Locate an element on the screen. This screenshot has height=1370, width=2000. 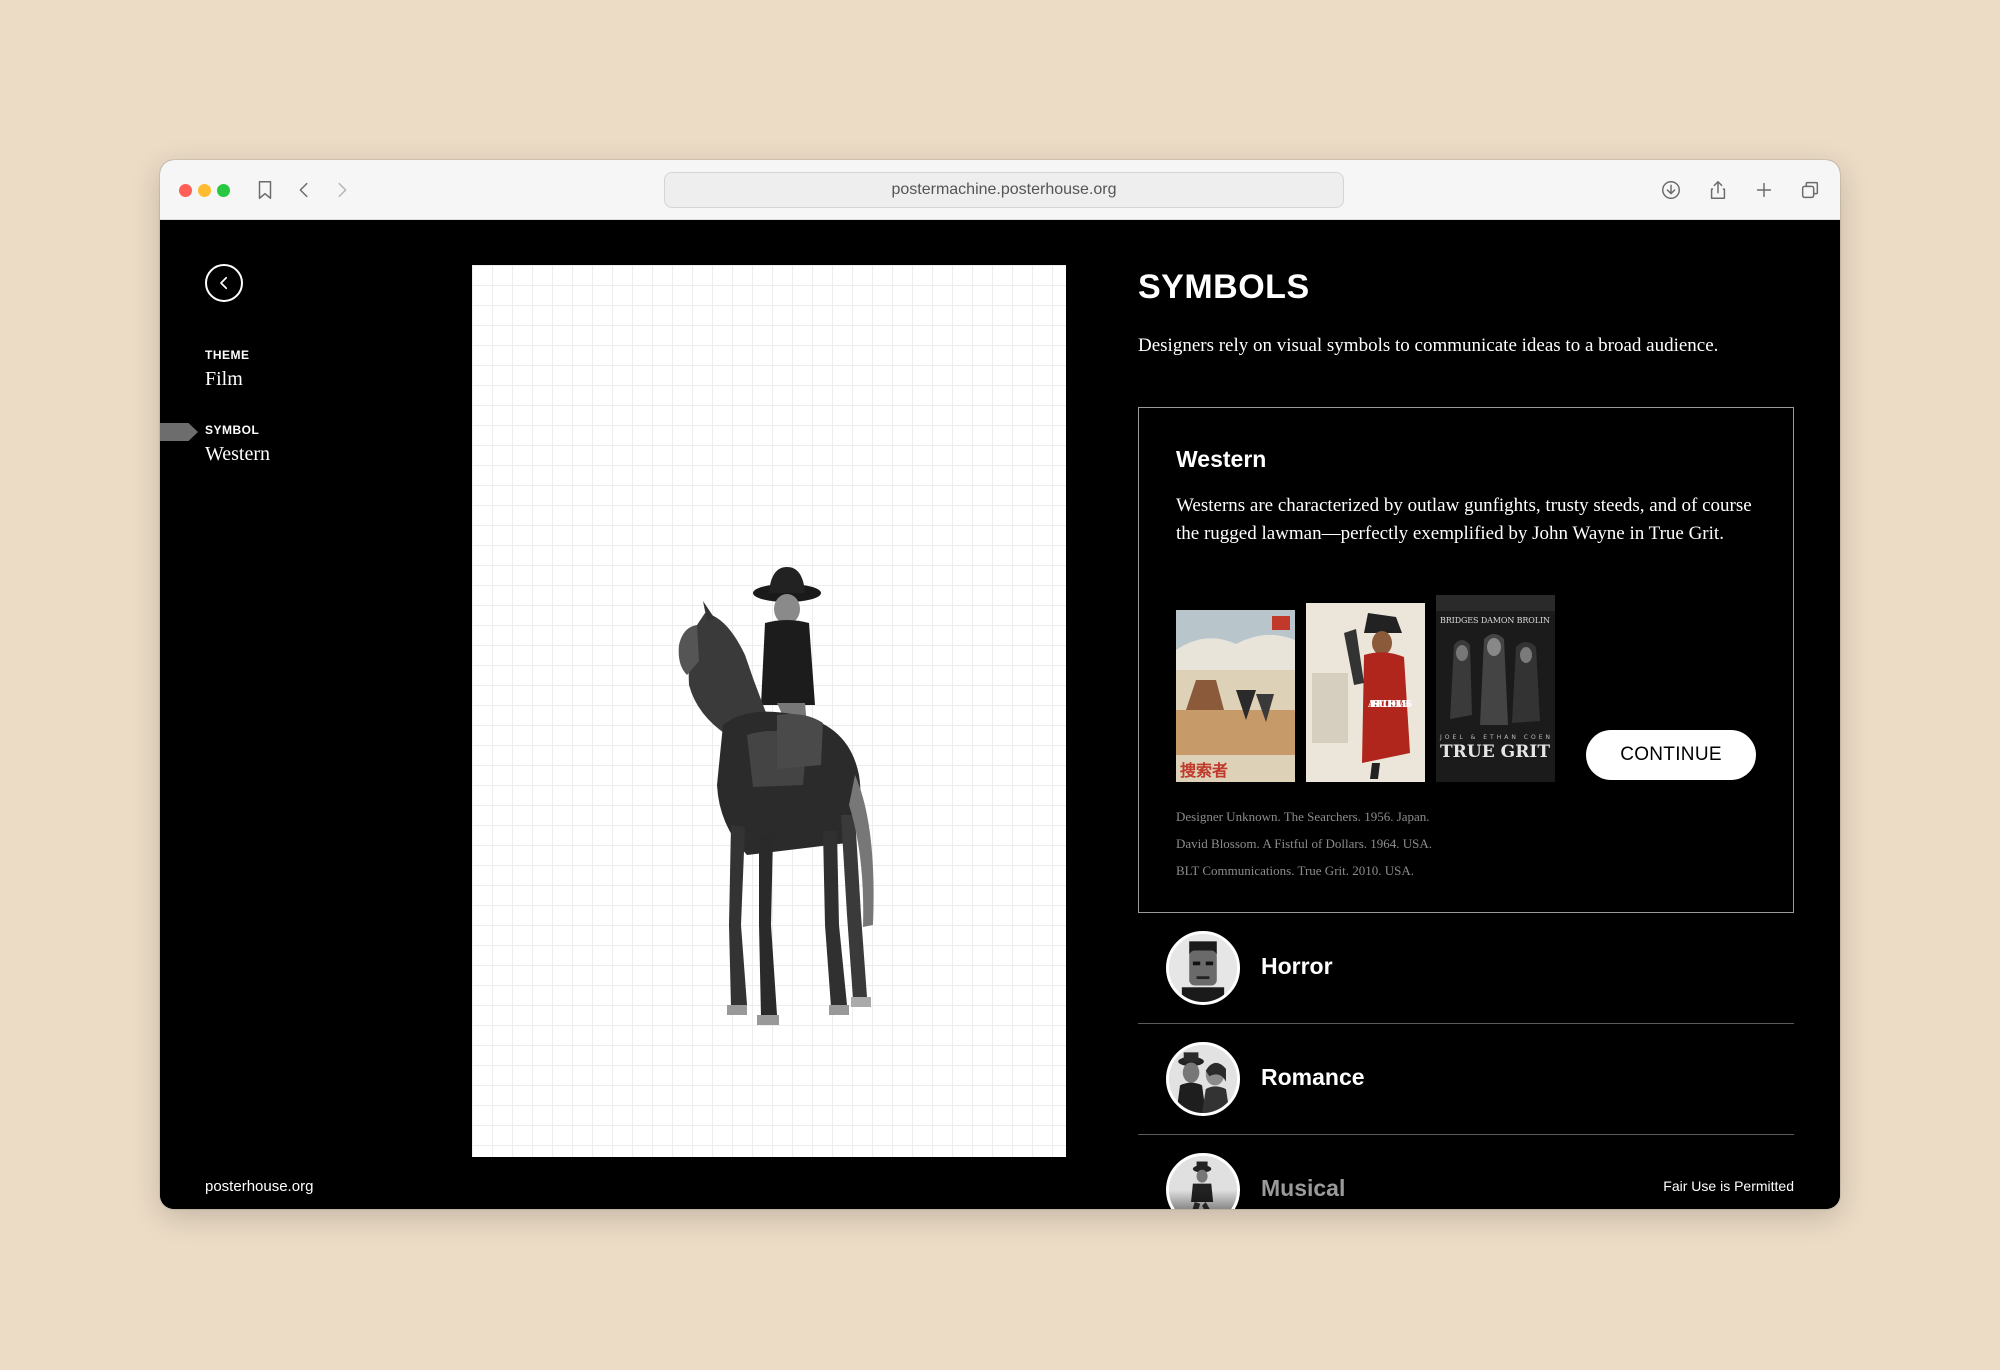
chevron-left-icon is located at coordinates (224, 283).